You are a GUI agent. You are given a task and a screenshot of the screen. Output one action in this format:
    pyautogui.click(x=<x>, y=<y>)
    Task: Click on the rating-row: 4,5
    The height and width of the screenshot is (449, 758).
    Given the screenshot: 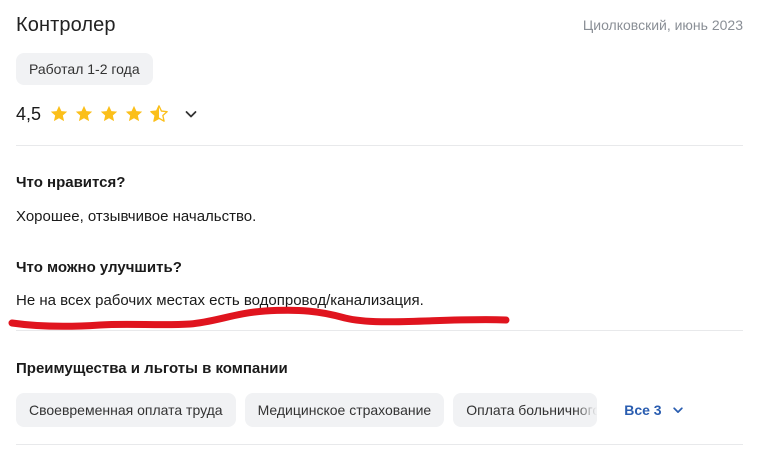 What is the action you would take?
    pyautogui.click(x=109, y=114)
    